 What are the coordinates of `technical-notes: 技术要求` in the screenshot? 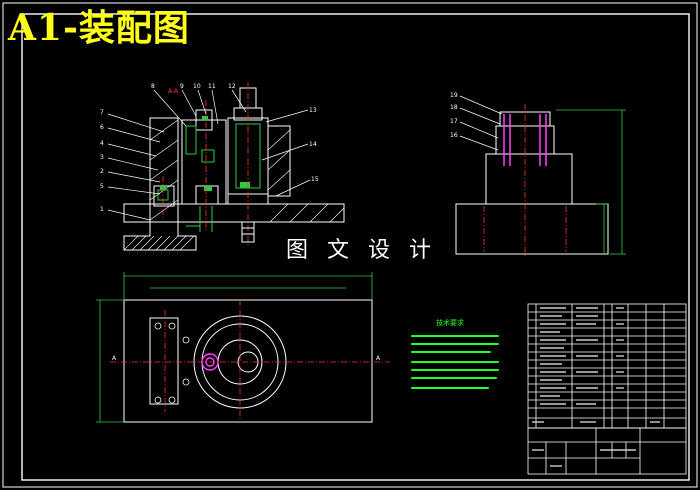 It's located at (455, 353).